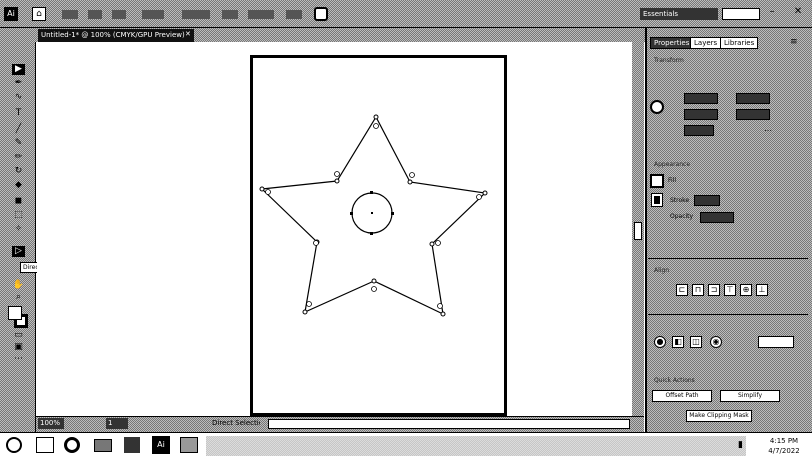 This screenshot has width=812, height=457. Describe the element at coordinates (72, 445) in the screenshot. I see `chrome-icon` at that location.